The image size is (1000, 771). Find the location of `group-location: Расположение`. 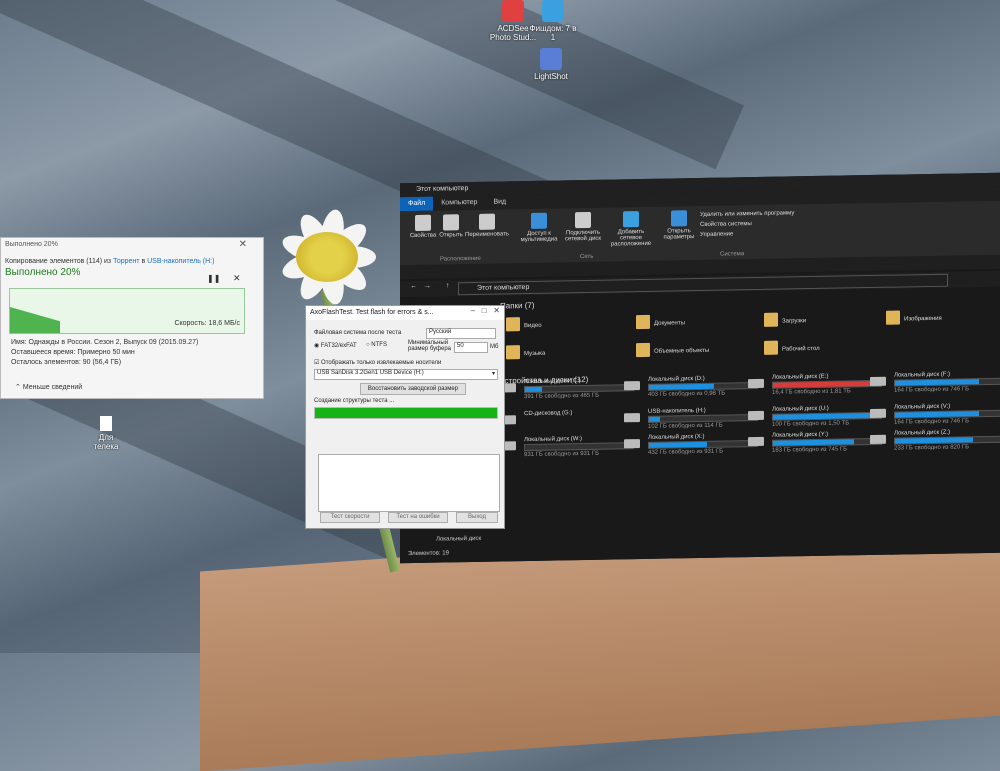

group-location: Расположение is located at coordinates (460, 259).